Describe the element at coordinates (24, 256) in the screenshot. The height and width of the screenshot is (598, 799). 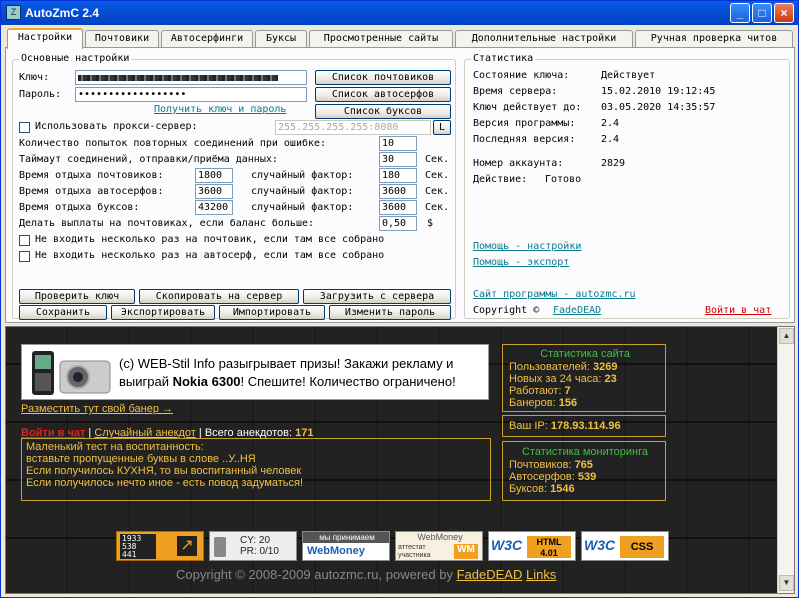
I see `no-repeat-surf-checkbox` at that location.